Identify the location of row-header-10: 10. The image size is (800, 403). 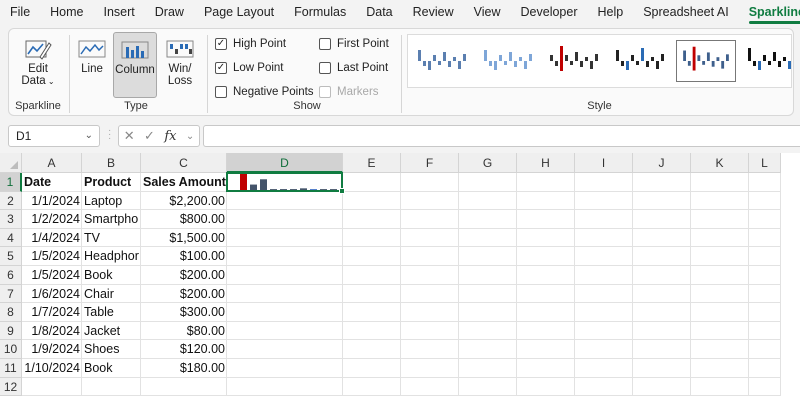
(11, 349).